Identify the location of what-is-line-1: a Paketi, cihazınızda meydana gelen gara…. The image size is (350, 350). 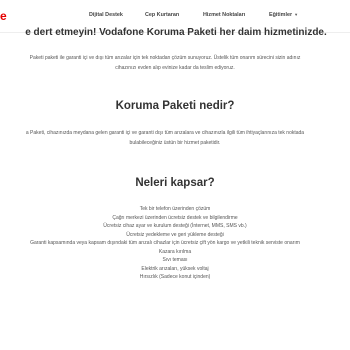
(165, 133).